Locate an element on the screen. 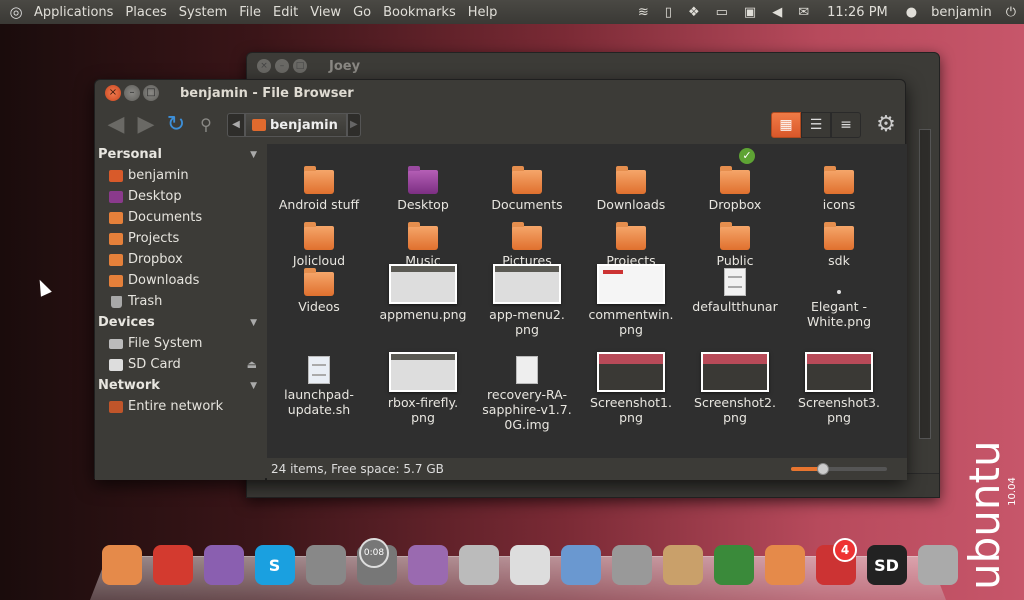 The image size is (1024, 600). file-item: Screenshot2. png is located at coordinates (735, 386).